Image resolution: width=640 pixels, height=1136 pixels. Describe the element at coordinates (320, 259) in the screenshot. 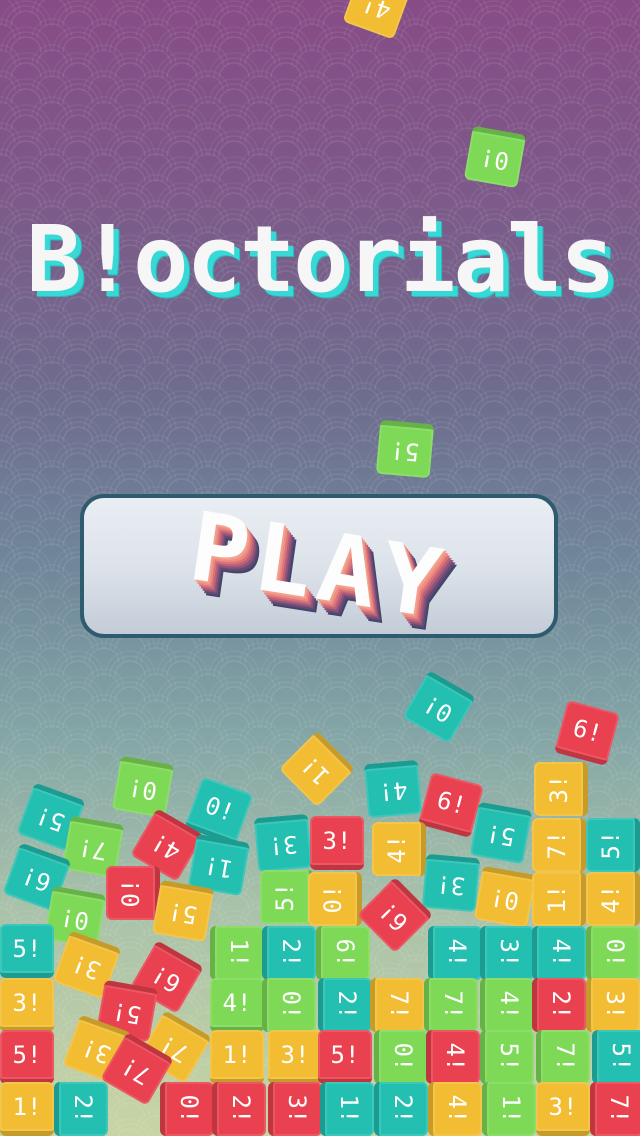

I see `game-title: B!octorials` at that location.